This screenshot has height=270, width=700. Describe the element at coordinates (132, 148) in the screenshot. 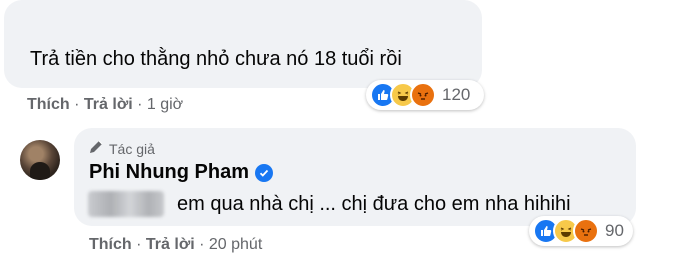

I see `badge-label: Tác giả` at that location.